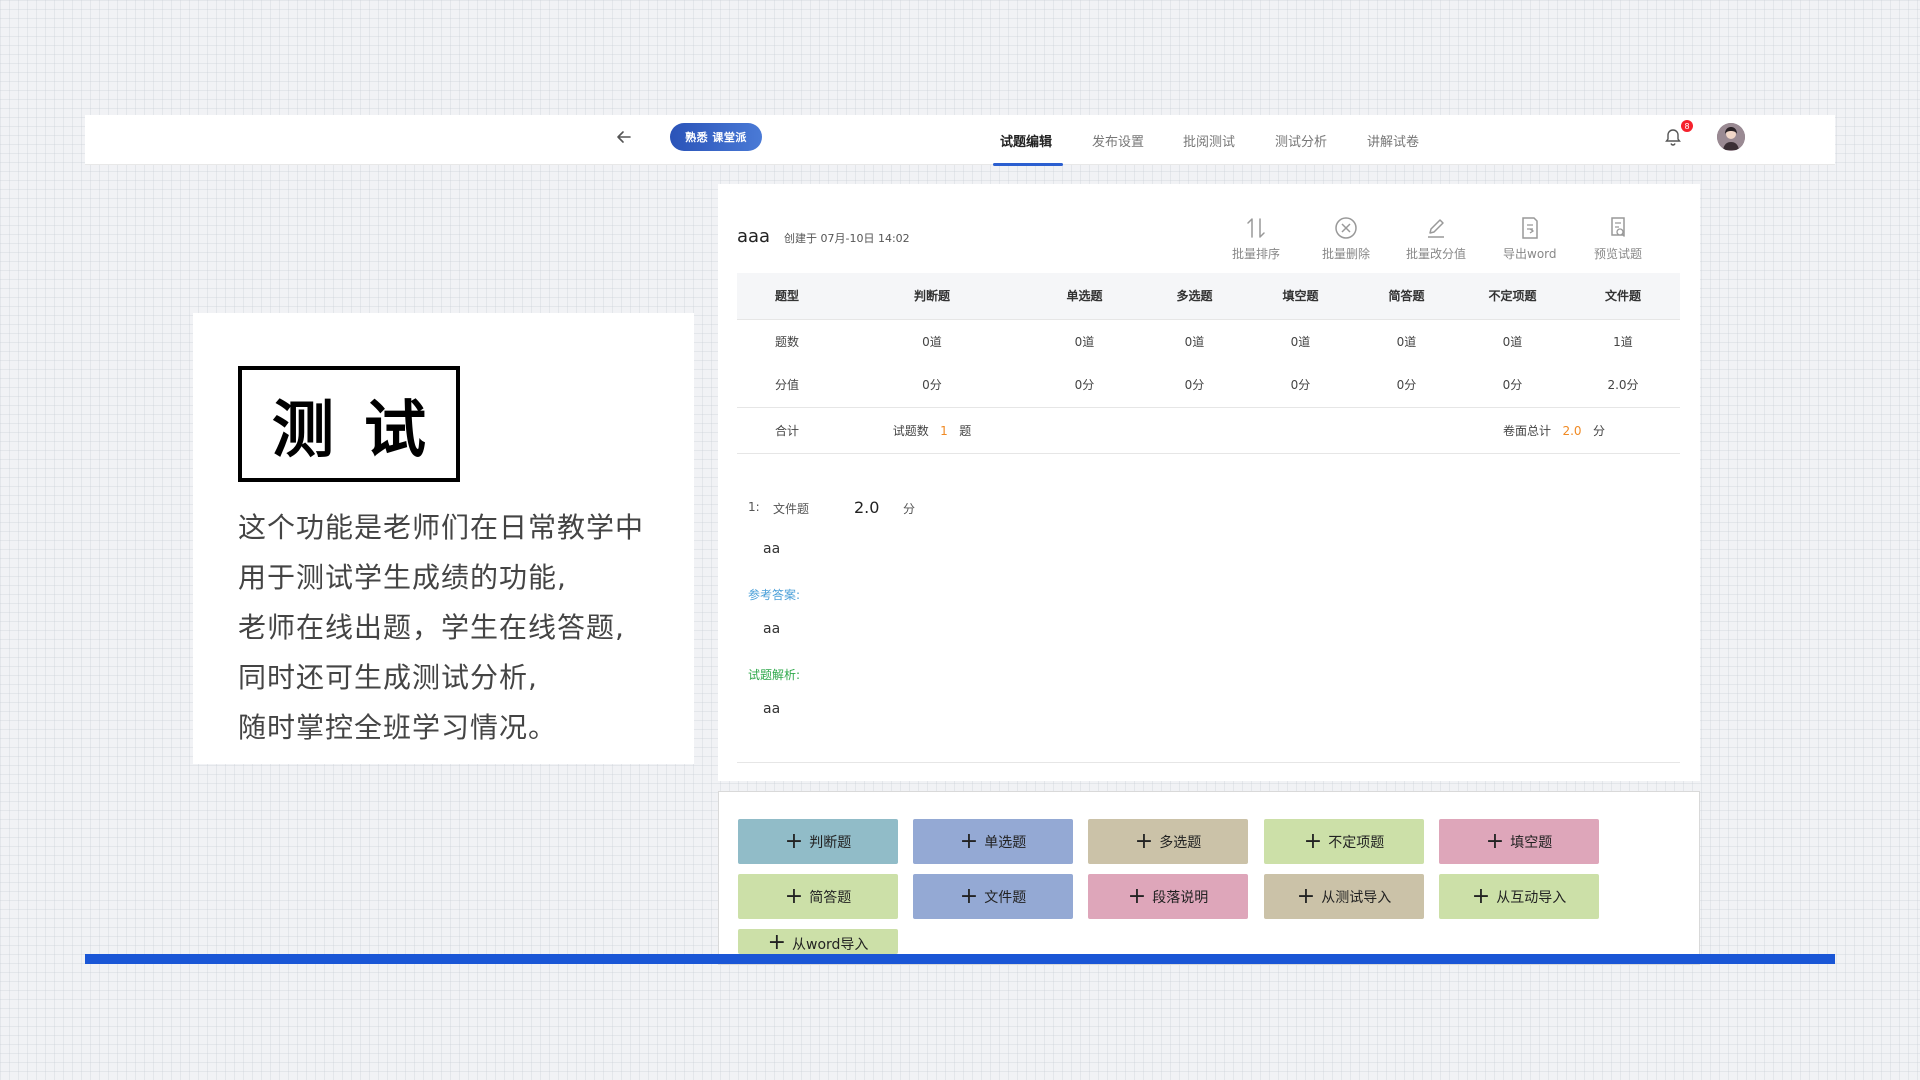 This screenshot has height=1080, width=1920. Describe the element at coordinates (1028, 164) in the screenshot. I see `active-tab-indicator` at that location.